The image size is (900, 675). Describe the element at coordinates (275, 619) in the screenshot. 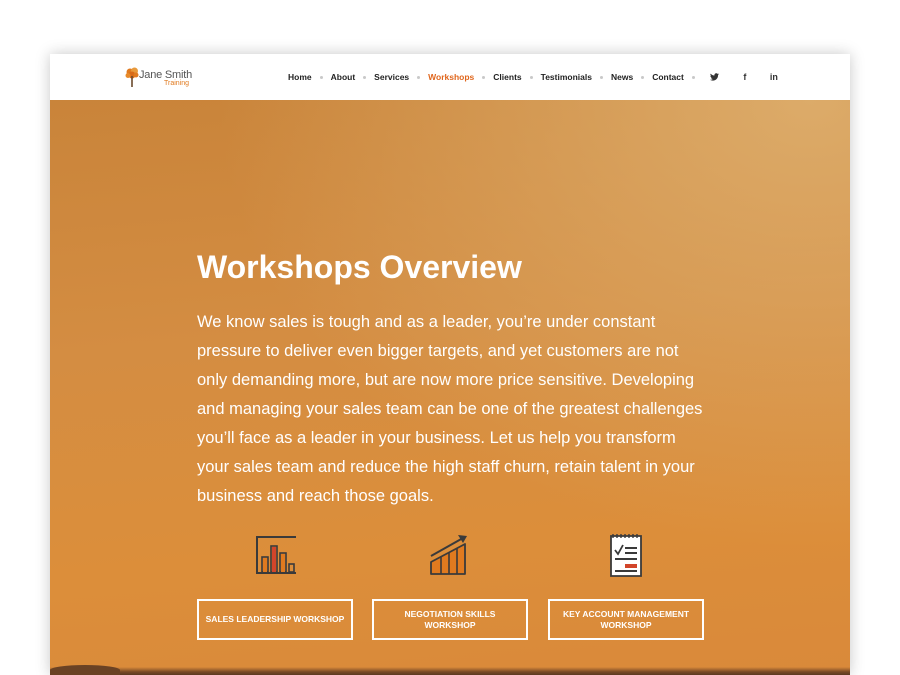

I see `sales-leadership-workshop-button: SALES LEADERSHIP WORKSHOP` at that location.